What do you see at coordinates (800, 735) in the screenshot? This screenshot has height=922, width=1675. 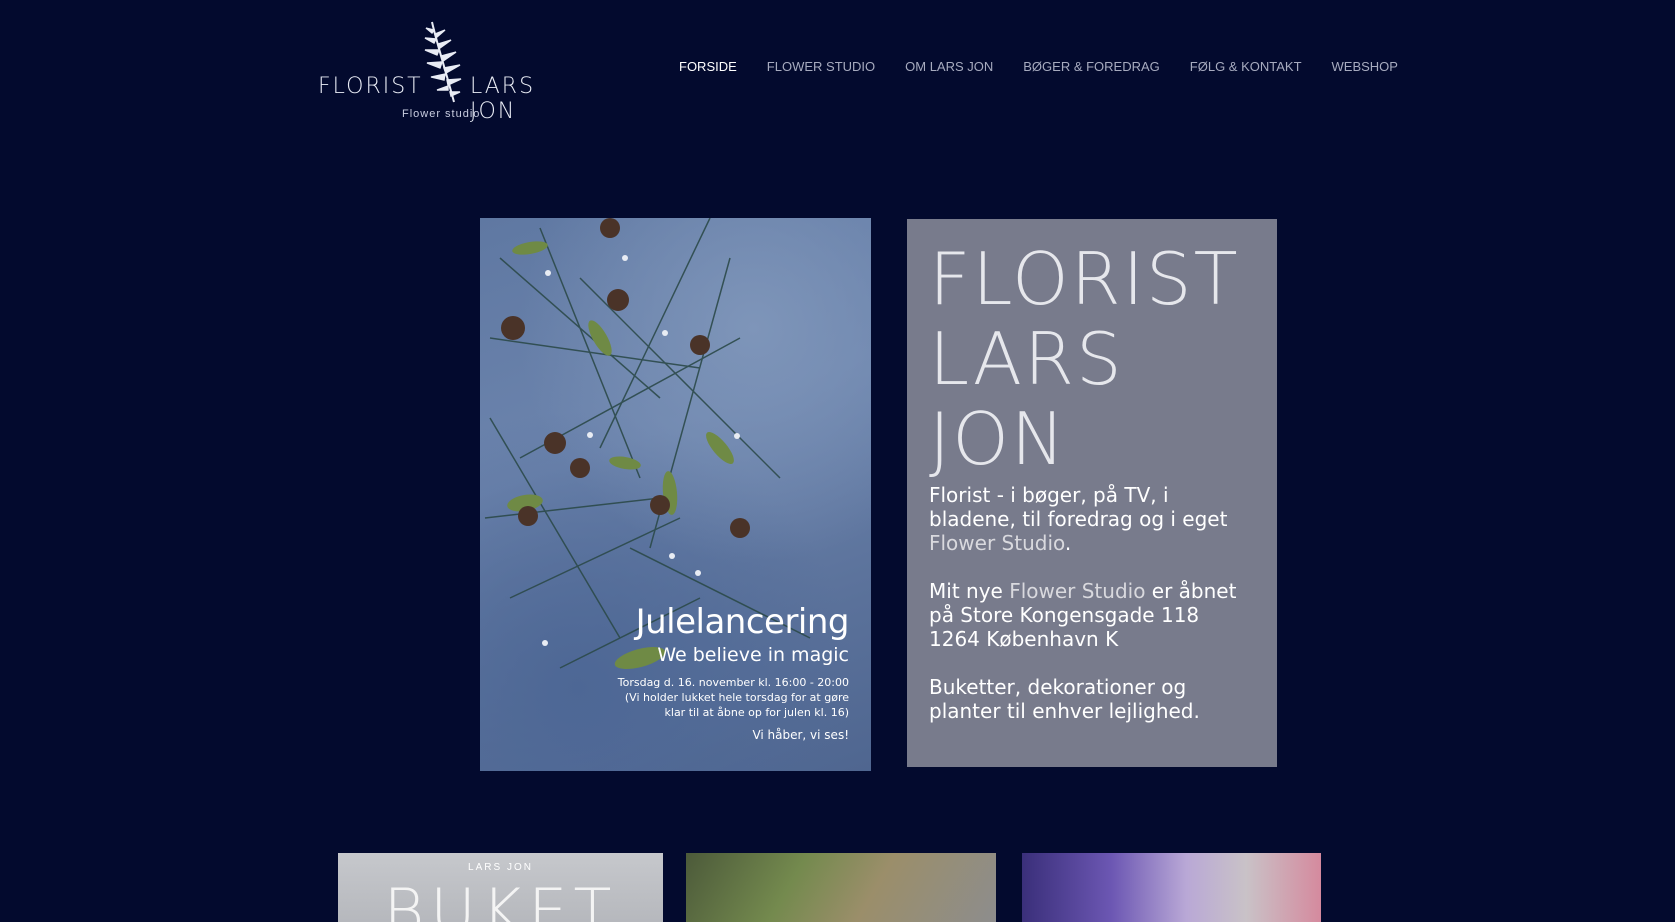 I see `poster-closing-line: Vi håber, vi ses!` at bounding box center [800, 735].